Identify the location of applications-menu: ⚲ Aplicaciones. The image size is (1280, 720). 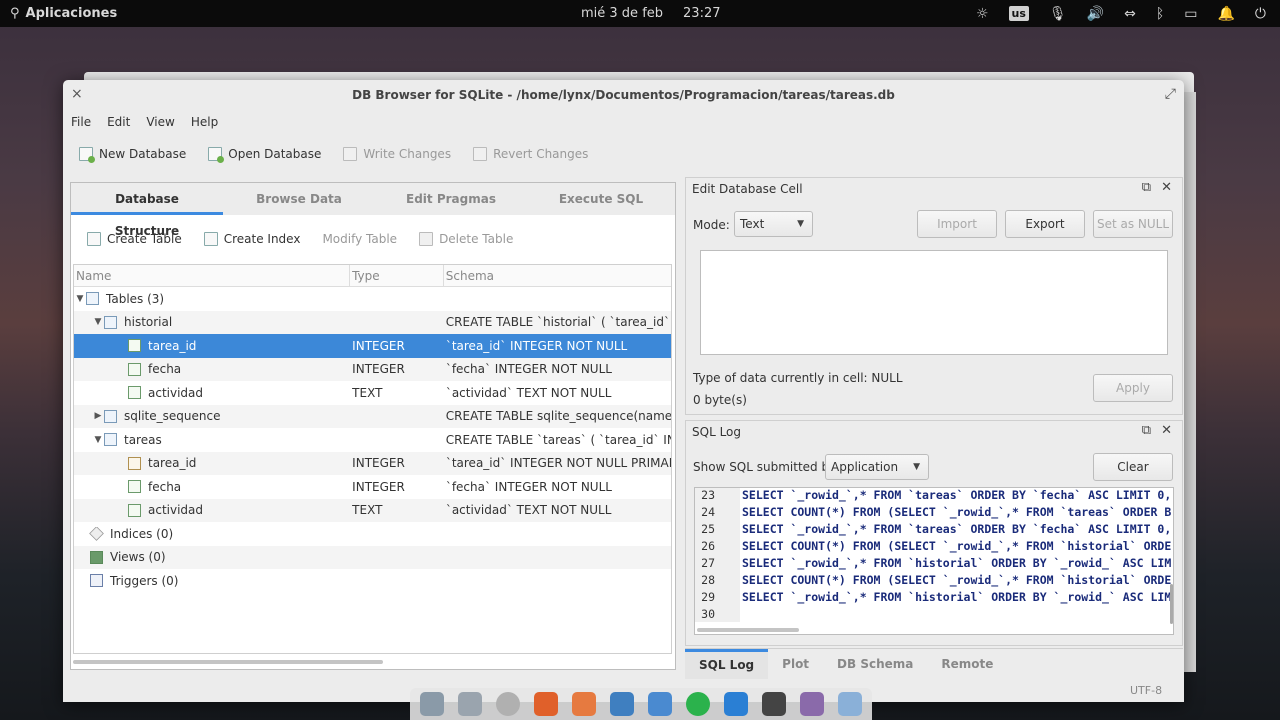
(63, 13).